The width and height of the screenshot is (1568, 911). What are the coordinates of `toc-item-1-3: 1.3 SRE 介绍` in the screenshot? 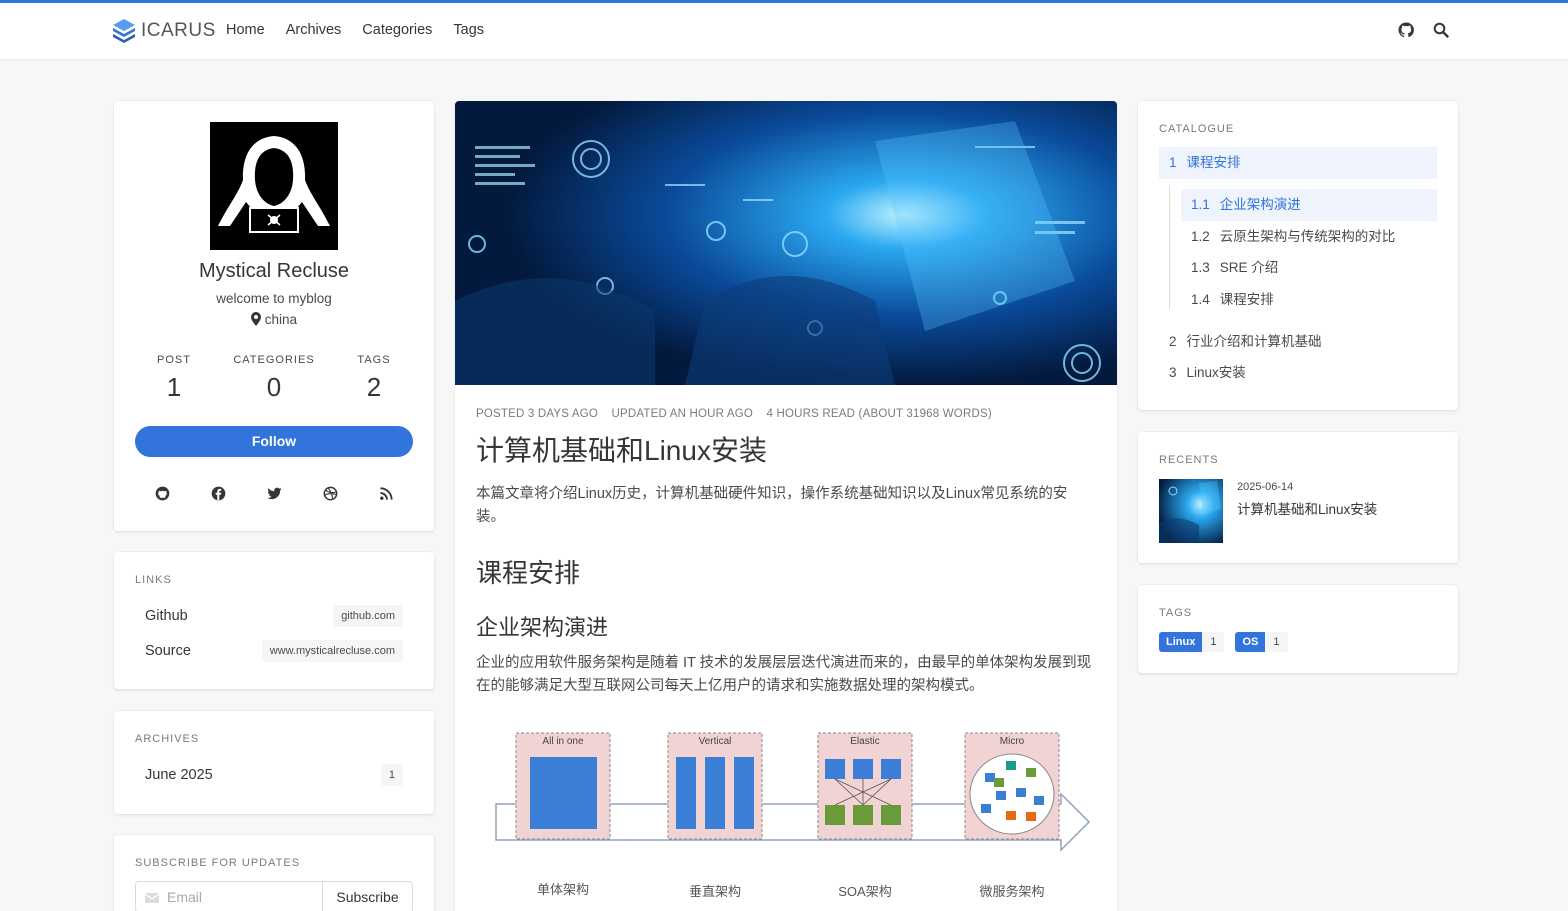 It's located at (1309, 268).